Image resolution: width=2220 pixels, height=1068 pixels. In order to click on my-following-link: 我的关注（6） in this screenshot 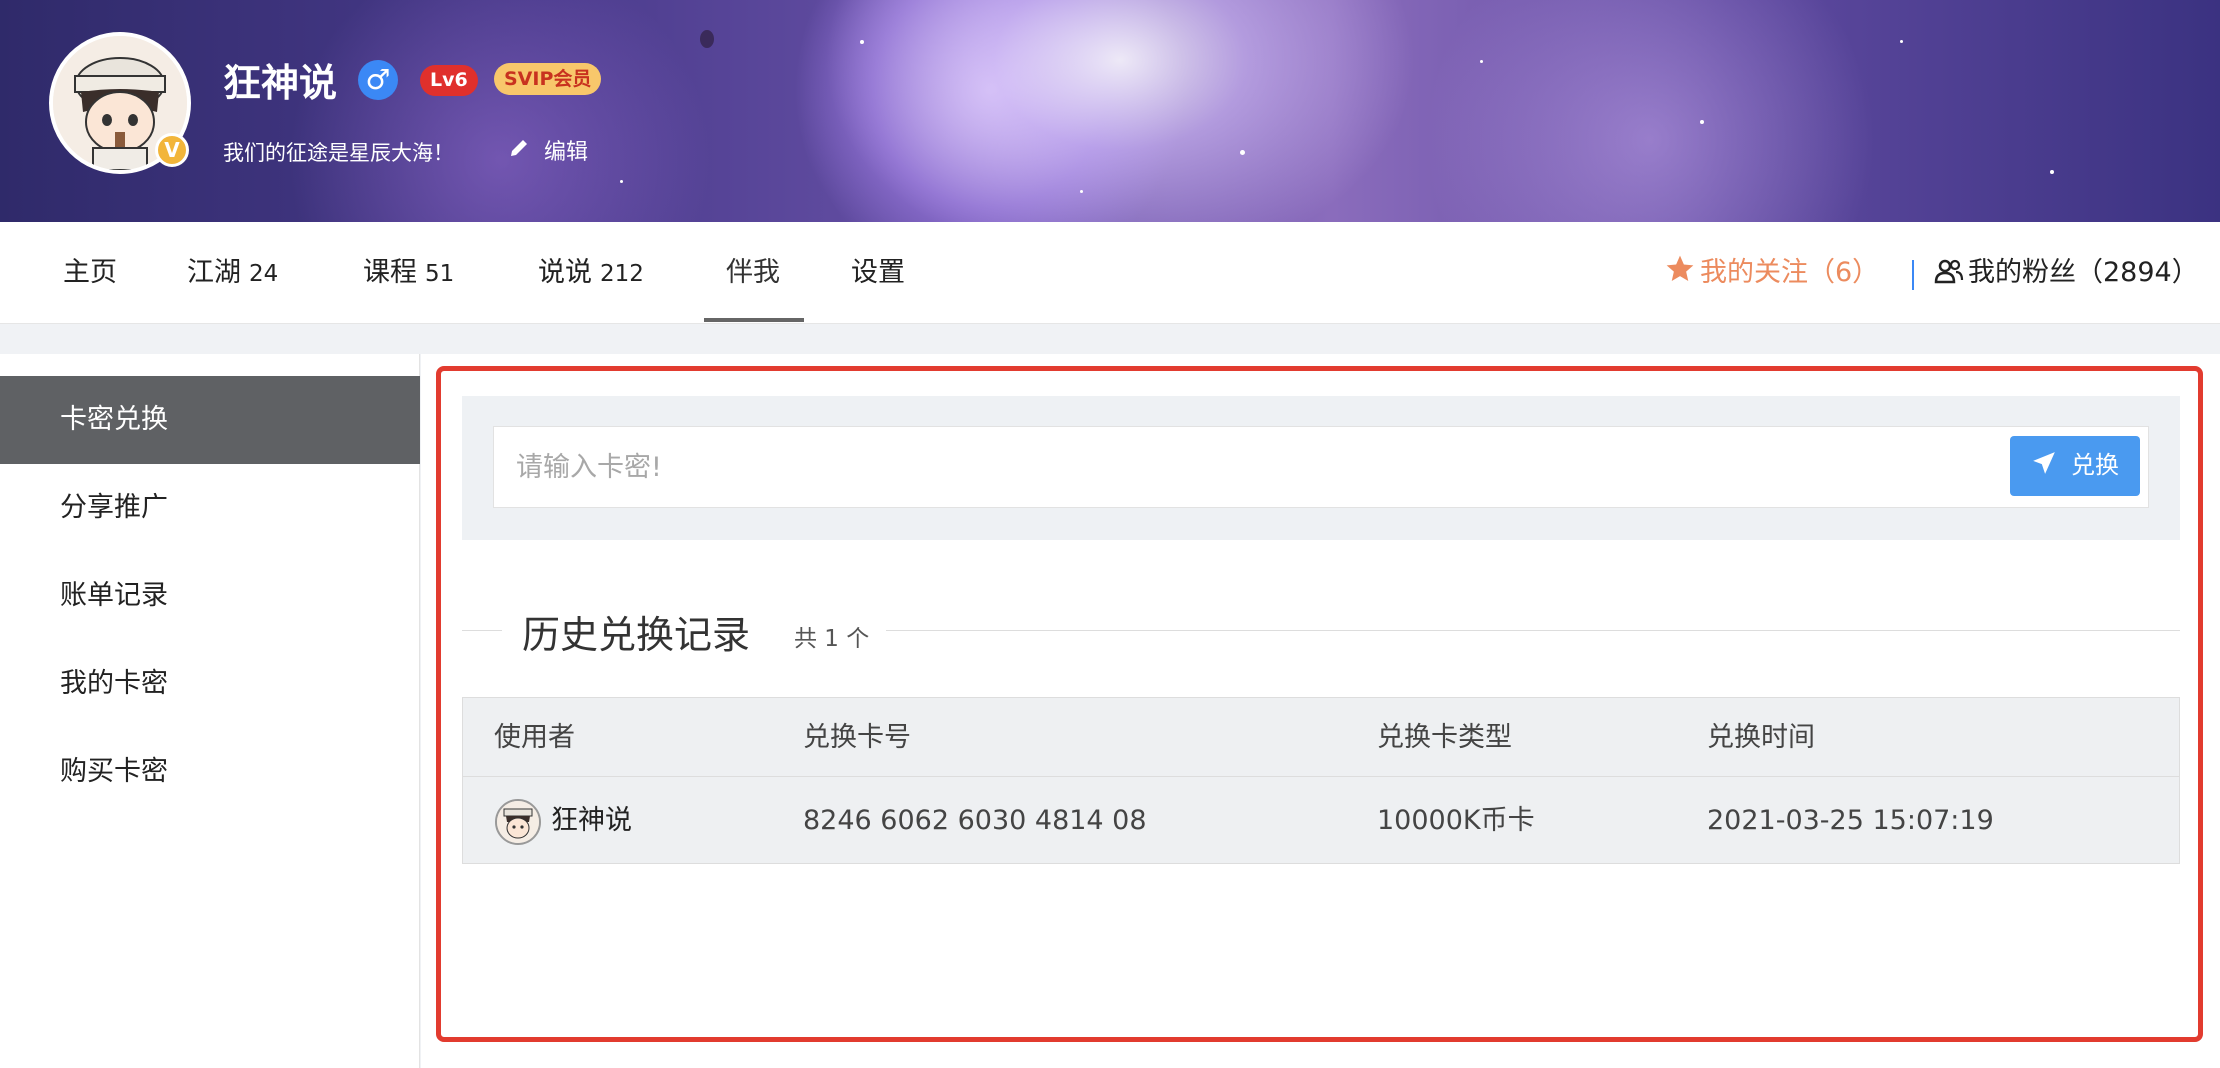, I will do `click(1771, 273)`.